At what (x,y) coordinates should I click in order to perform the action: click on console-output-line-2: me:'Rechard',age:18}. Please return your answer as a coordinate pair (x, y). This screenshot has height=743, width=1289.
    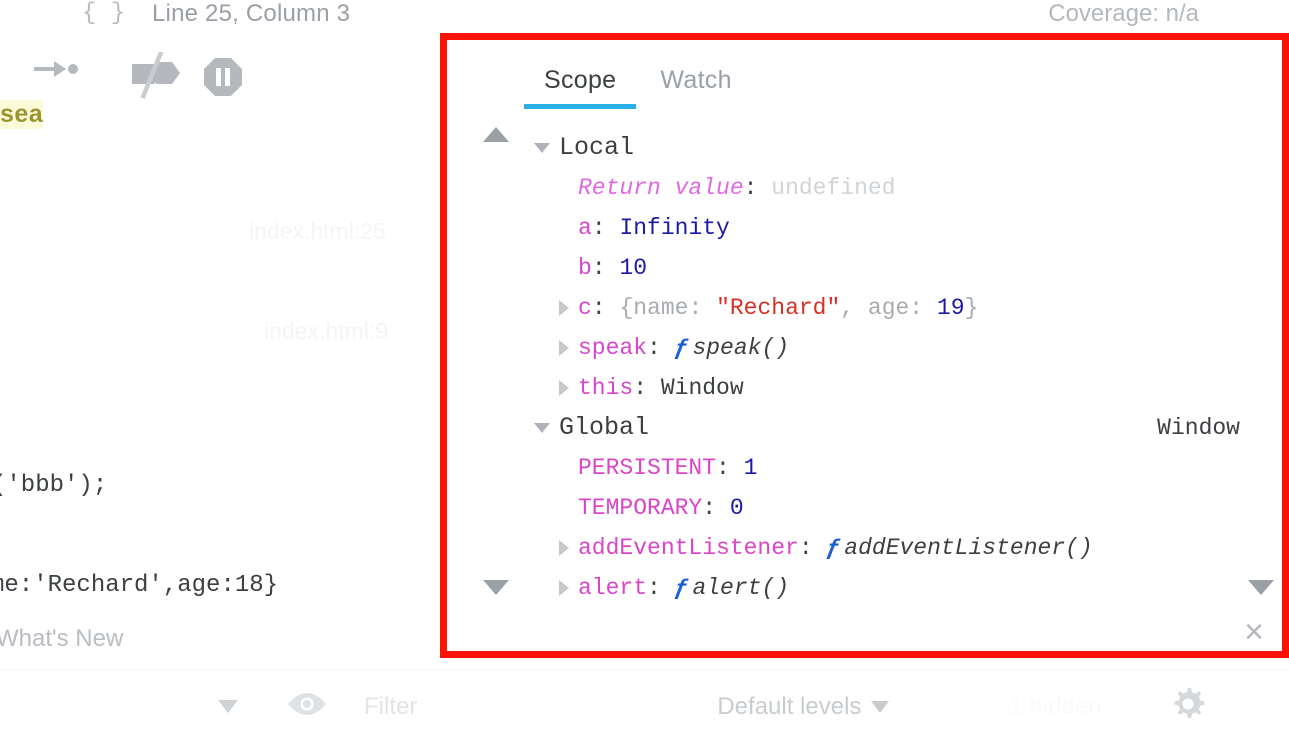
    Looking at the image, I should click on (139, 585).